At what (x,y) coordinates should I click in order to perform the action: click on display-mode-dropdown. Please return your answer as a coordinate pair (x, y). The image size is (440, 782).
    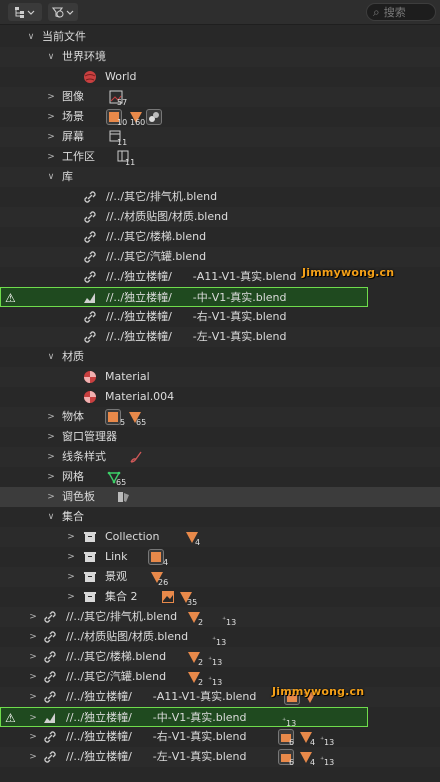
    Looking at the image, I should click on (25, 12).